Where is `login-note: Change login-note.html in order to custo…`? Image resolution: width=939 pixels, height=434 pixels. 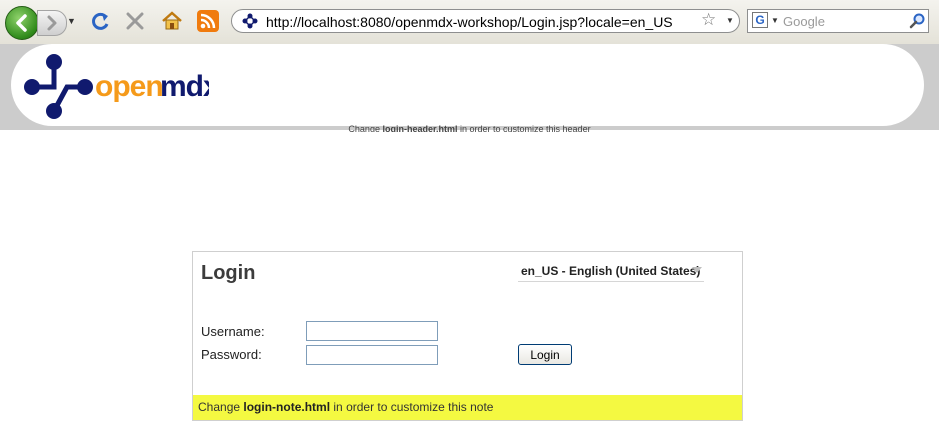 login-note: Change login-note.html in order to custo… is located at coordinates (467, 407).